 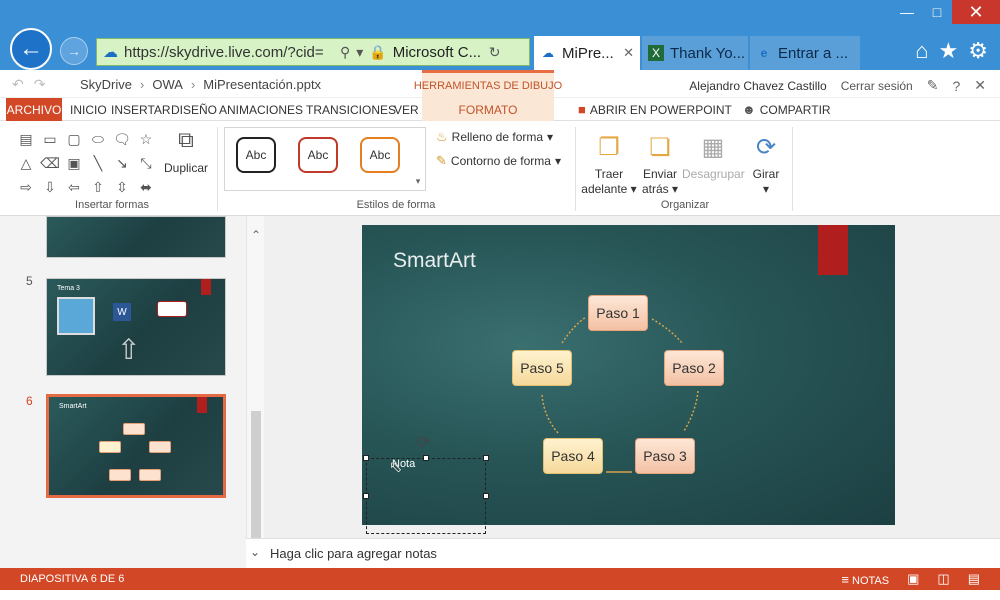 What do you see at coordinates (956, 86) in the screenshot?
I see `help-icon: ?` at bounding box center [956, 86].